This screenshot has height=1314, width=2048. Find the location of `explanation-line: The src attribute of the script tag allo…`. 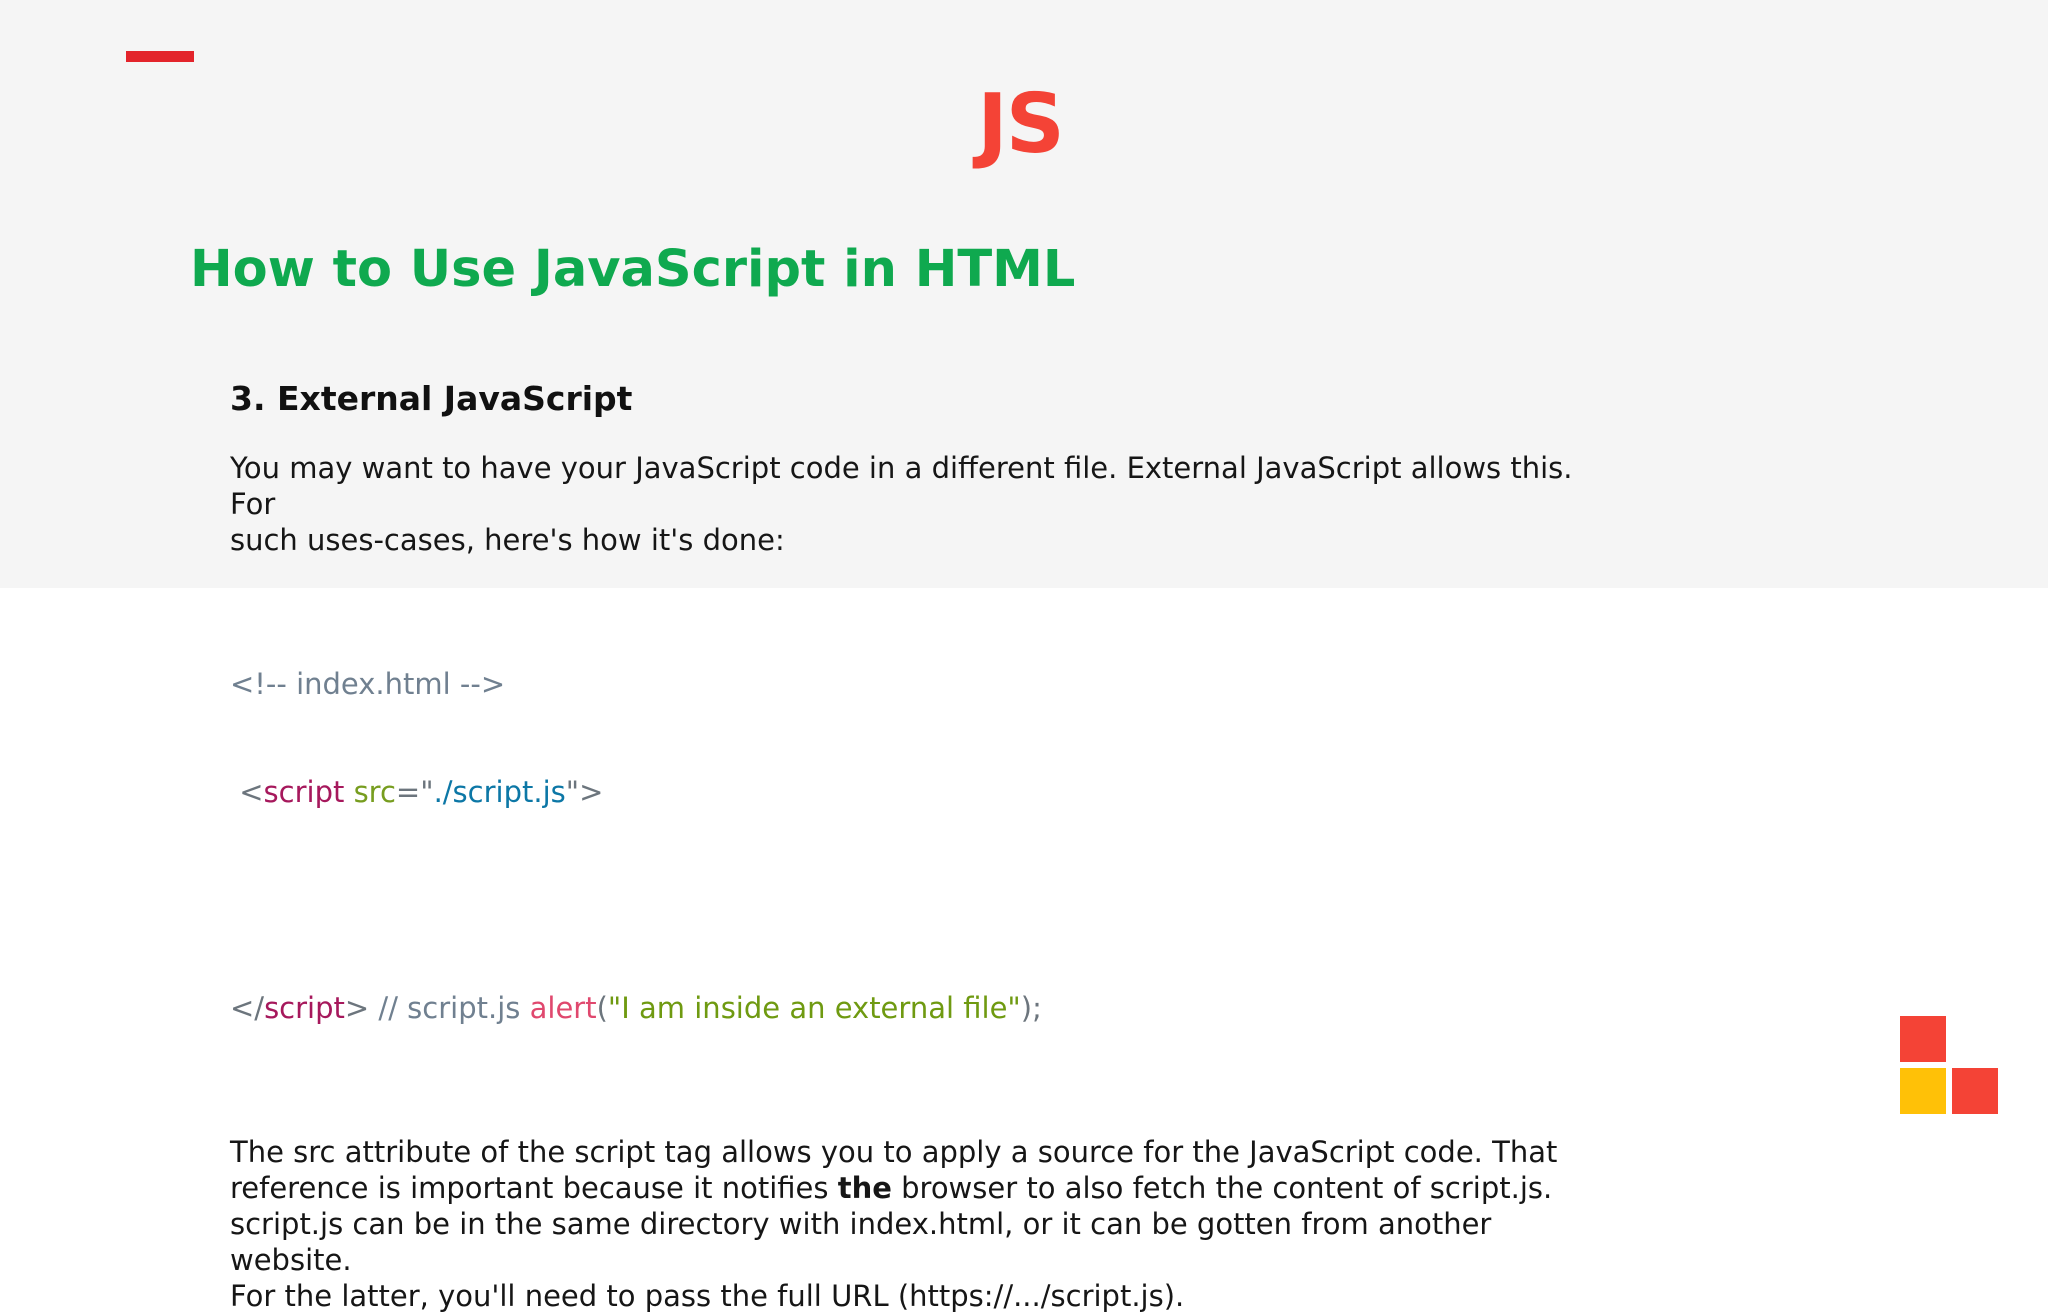

explanation-line: The src attribute of the script tag allo… is located at coordinates (894, 1152).